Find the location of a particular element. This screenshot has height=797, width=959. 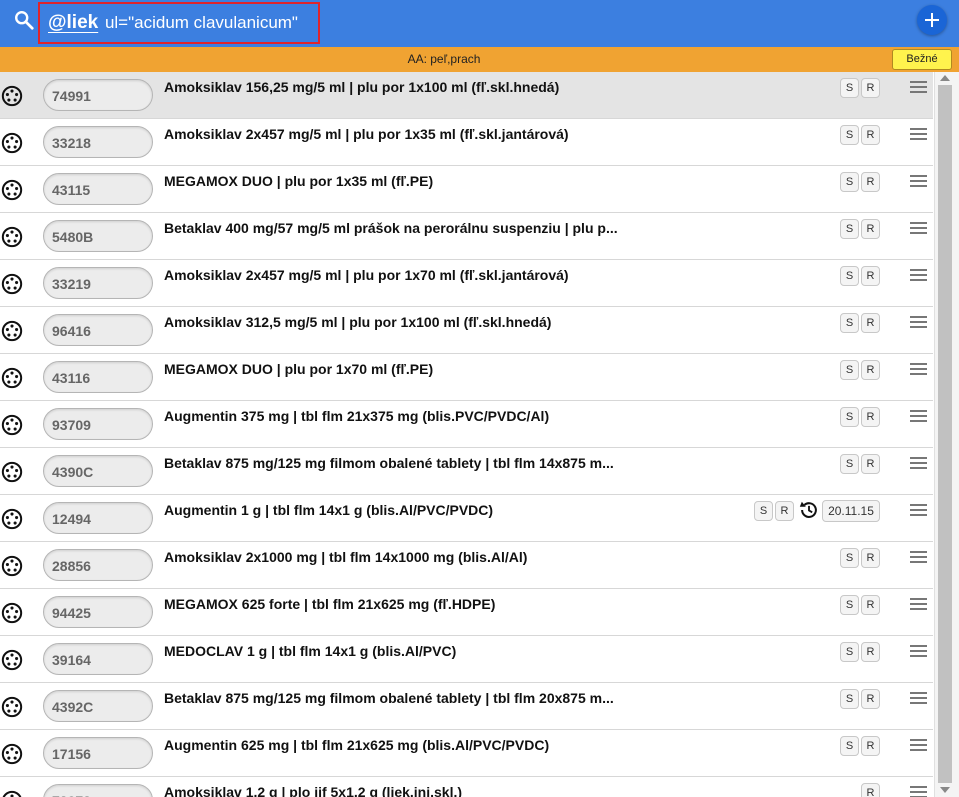

scroll-down-arrow-icon is located at coordinates (945, 790).